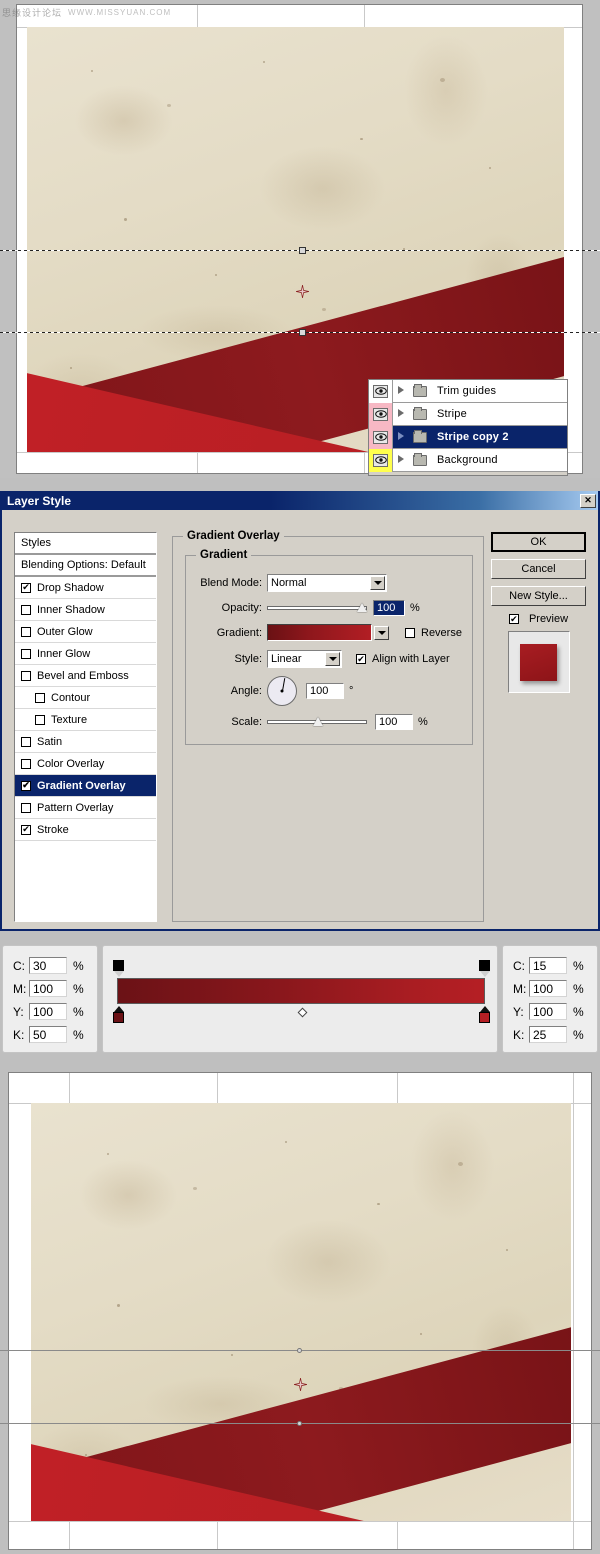  I want to click on angle-input: 100, so click(325, 691).